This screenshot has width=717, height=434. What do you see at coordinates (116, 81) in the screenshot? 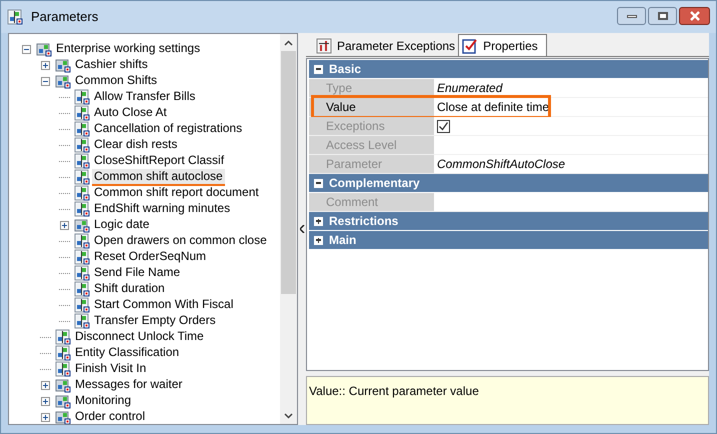
I see `tree-item: Common Shifts` at bounding box center [116, 81].